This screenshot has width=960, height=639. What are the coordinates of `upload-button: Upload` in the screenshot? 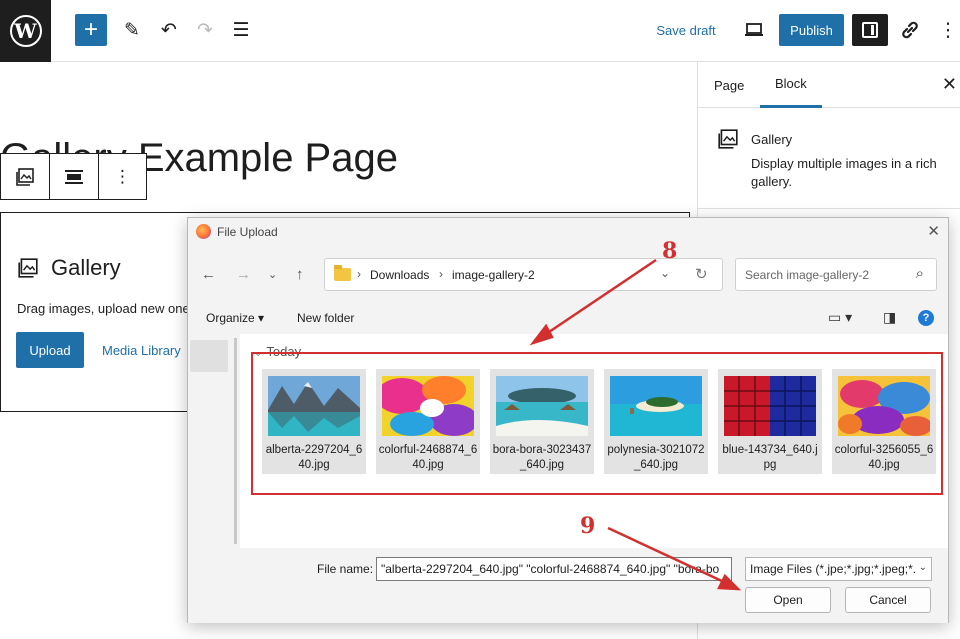 It's located at (50, 350).